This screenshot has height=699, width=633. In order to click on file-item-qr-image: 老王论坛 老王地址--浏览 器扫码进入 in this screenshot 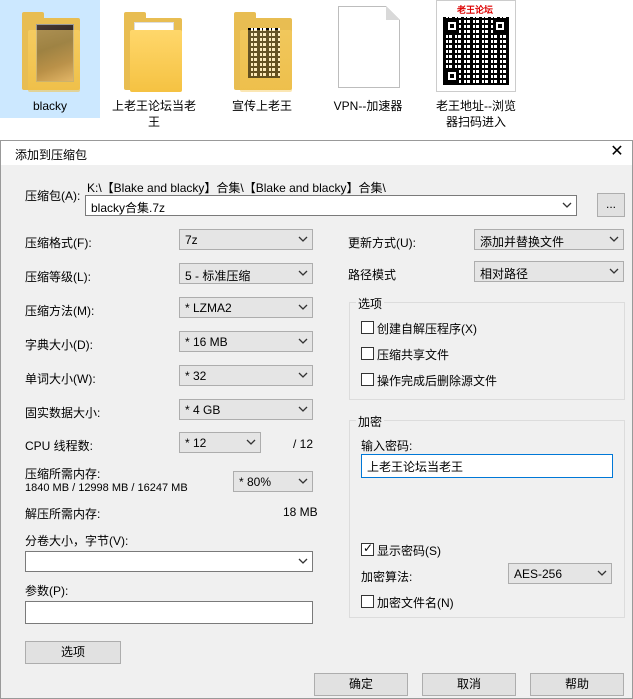, I will do `click(476, 67)`.